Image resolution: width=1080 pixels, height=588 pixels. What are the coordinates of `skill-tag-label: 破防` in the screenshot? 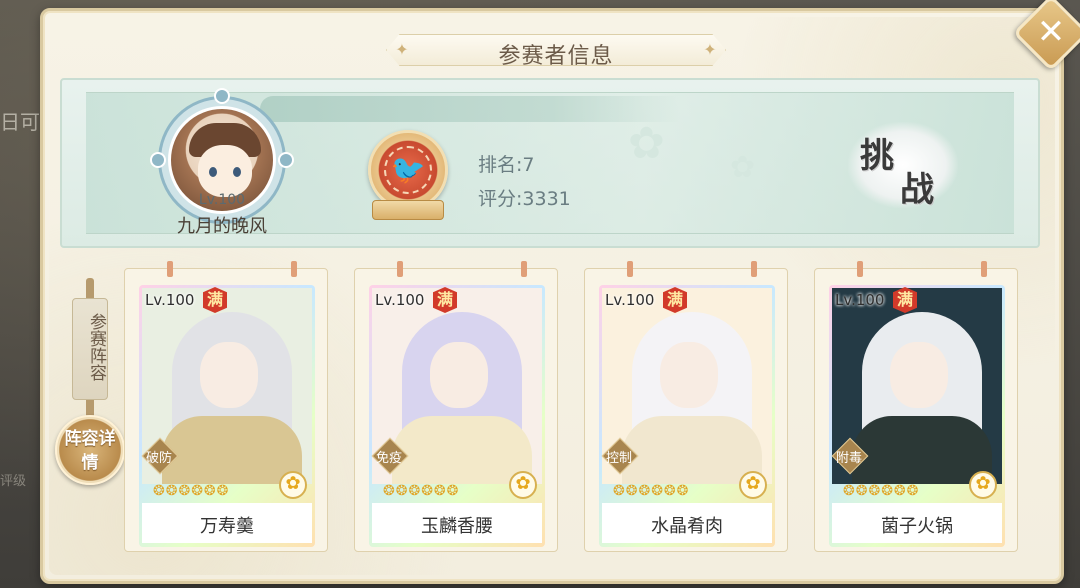 It's located at (158, 458).